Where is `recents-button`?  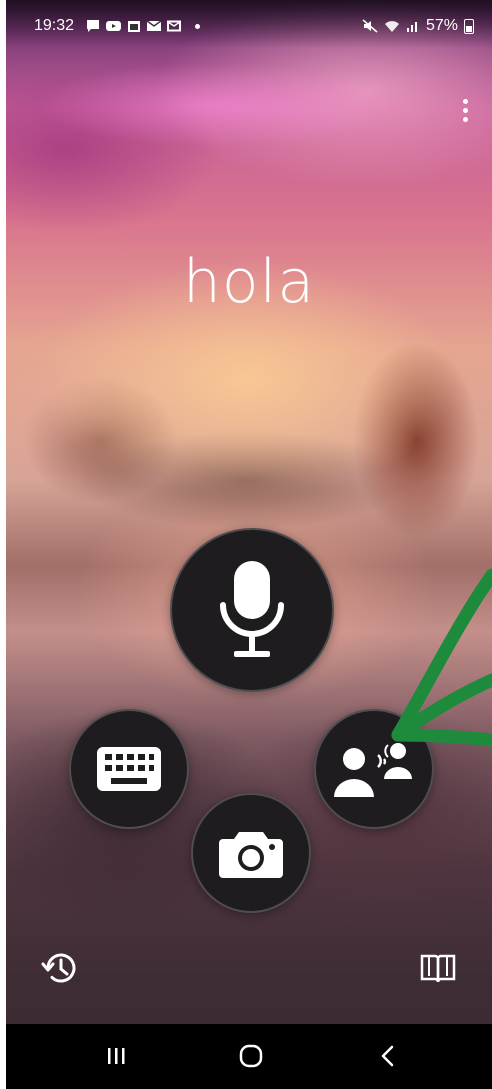 recents-button is located at coordinates (116, 1056).